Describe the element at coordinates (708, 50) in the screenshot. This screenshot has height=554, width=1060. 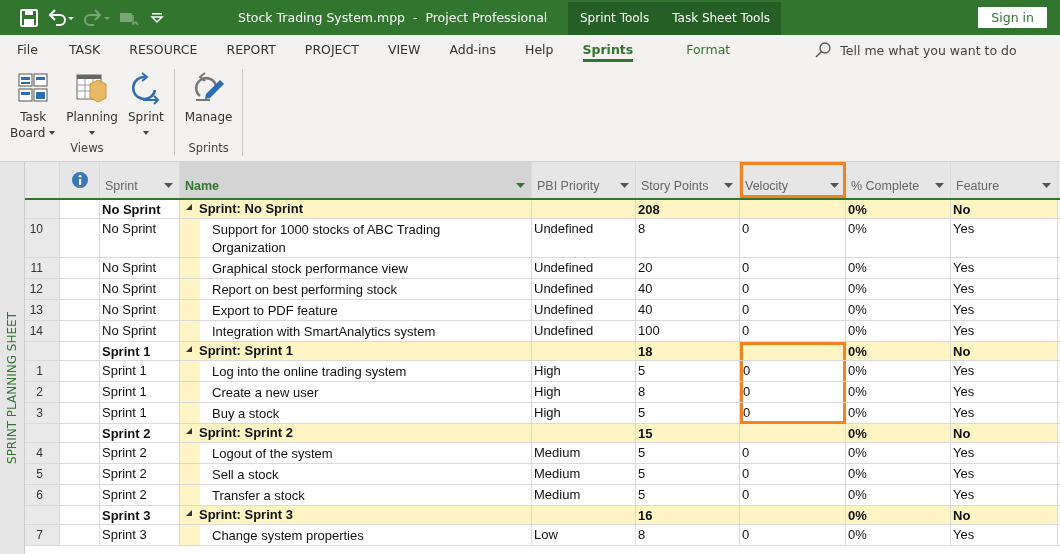
I see `ribbon-tab: Format` at that location.